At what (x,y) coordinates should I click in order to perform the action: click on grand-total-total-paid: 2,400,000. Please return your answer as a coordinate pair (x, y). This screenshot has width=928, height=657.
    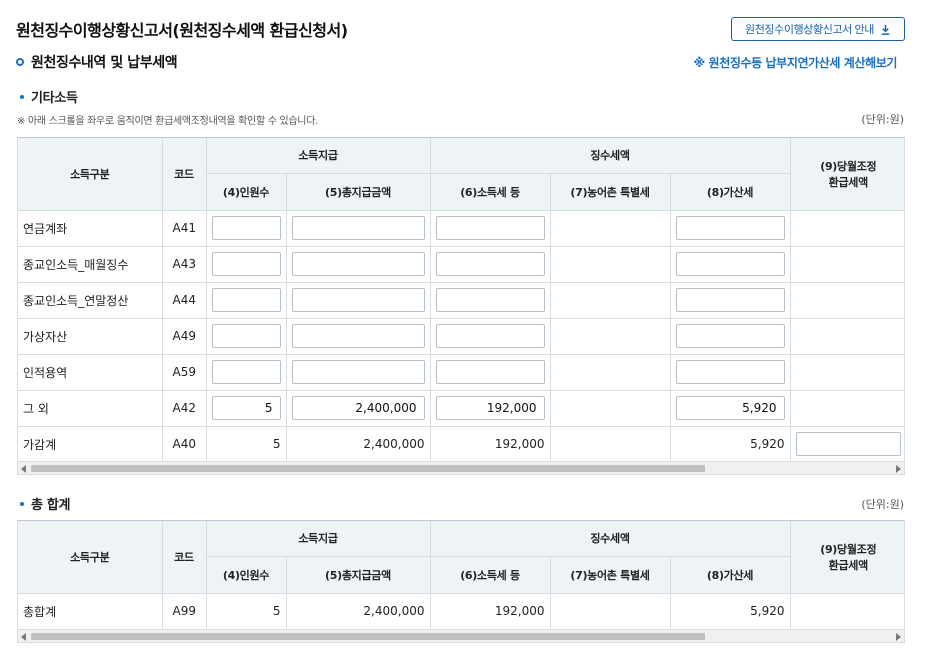
    Looking at the image, I should click on (358, 611).